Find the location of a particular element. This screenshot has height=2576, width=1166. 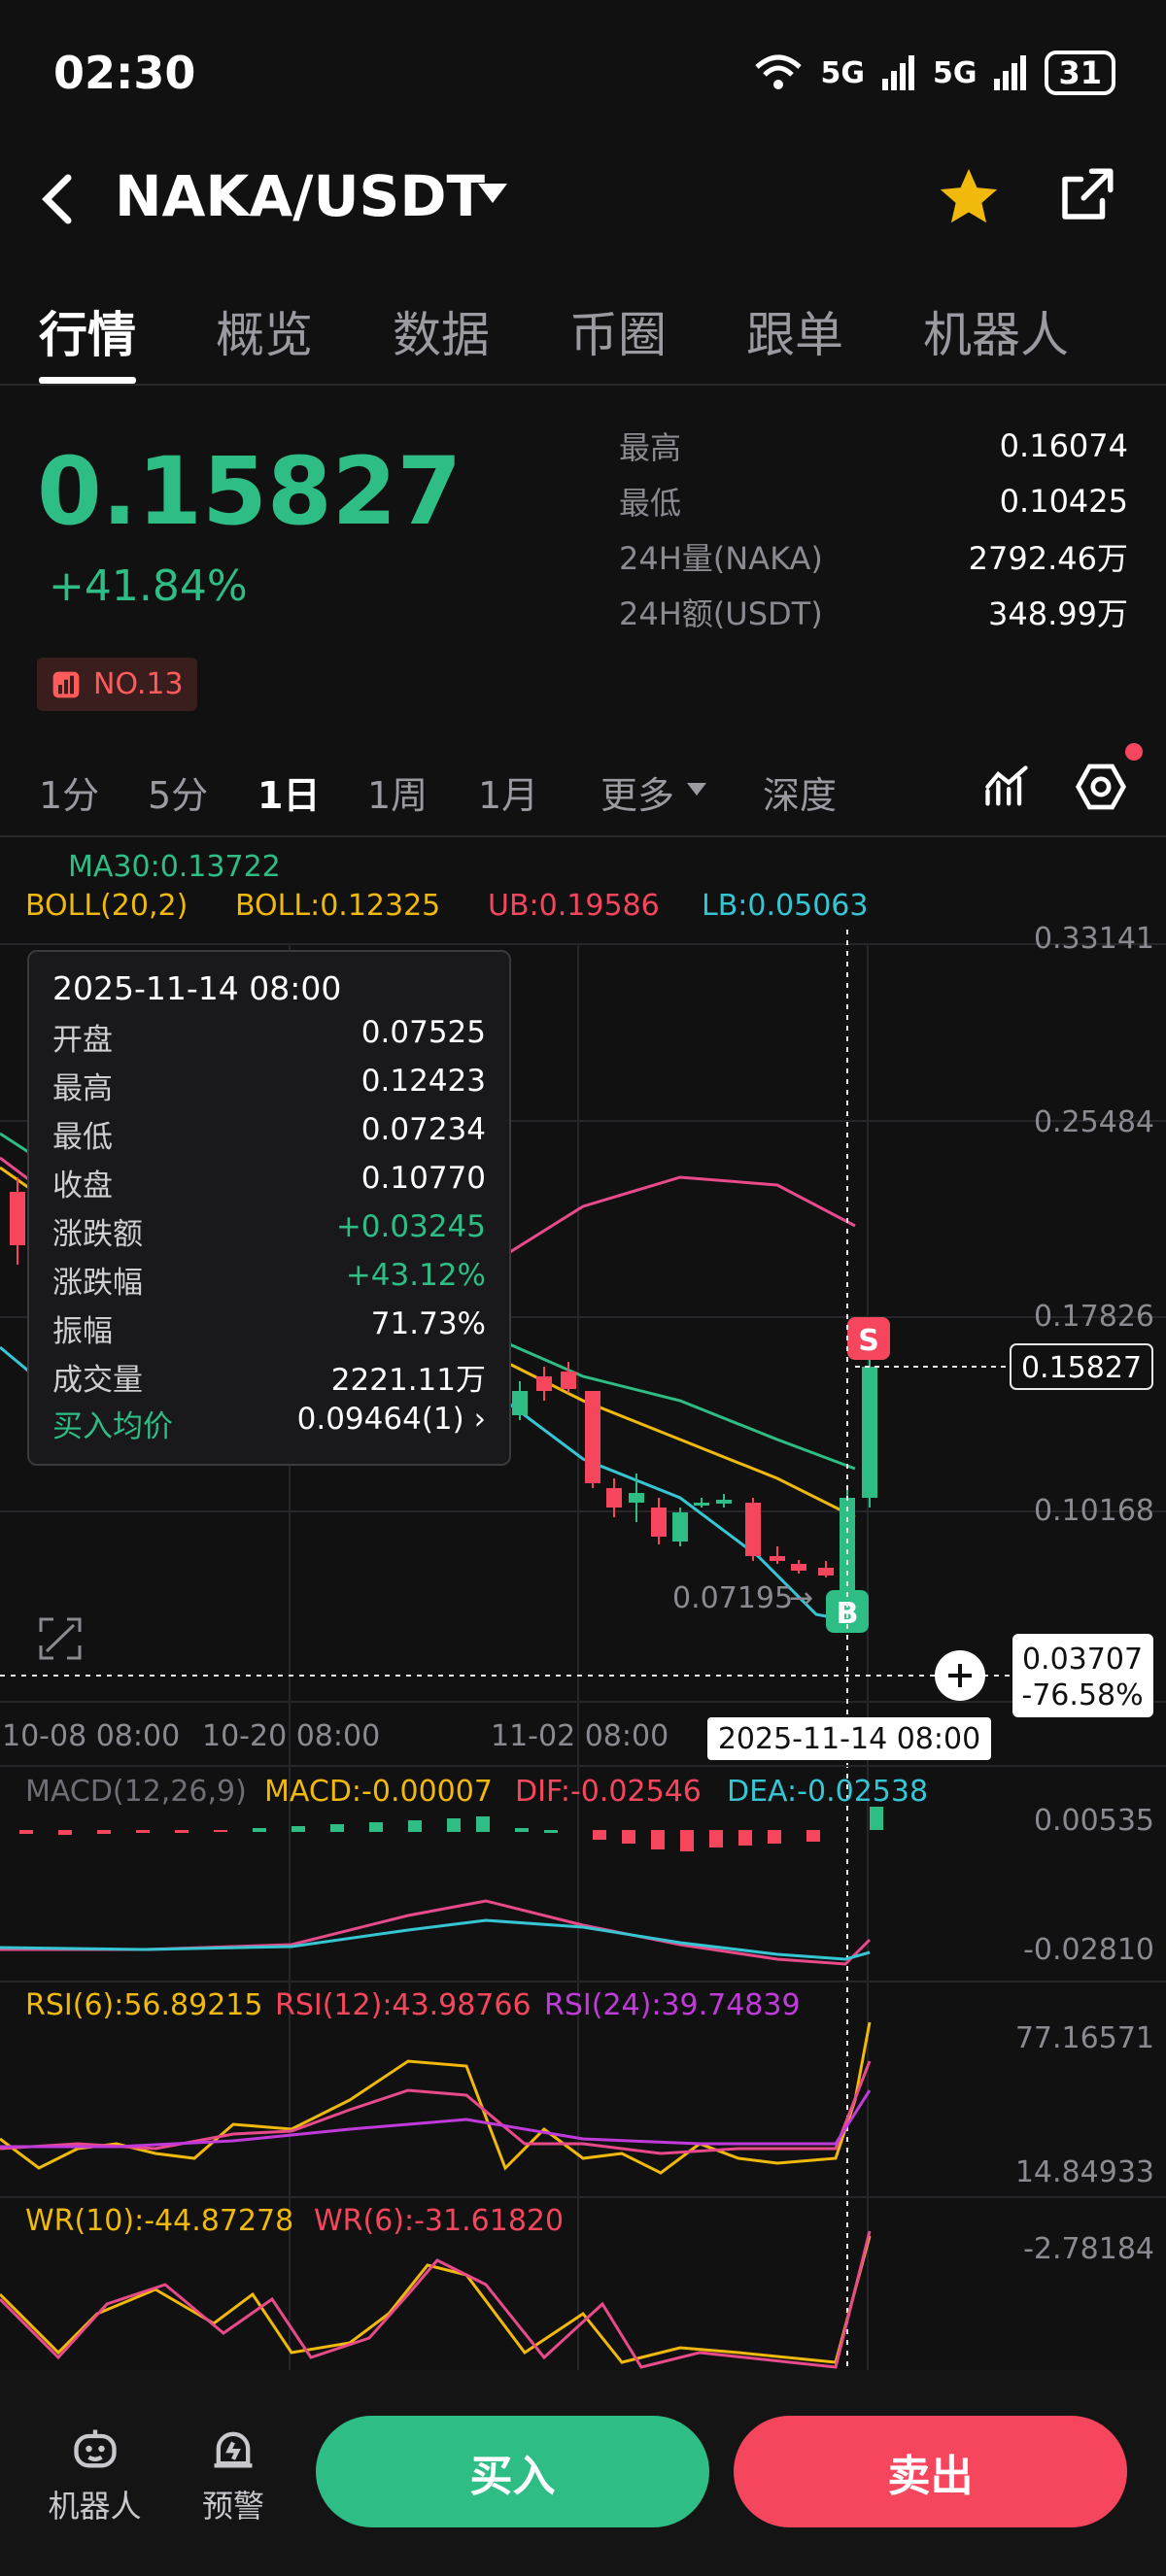

tooltip-value: 0.07525 is located at coordinates (423, 1032).